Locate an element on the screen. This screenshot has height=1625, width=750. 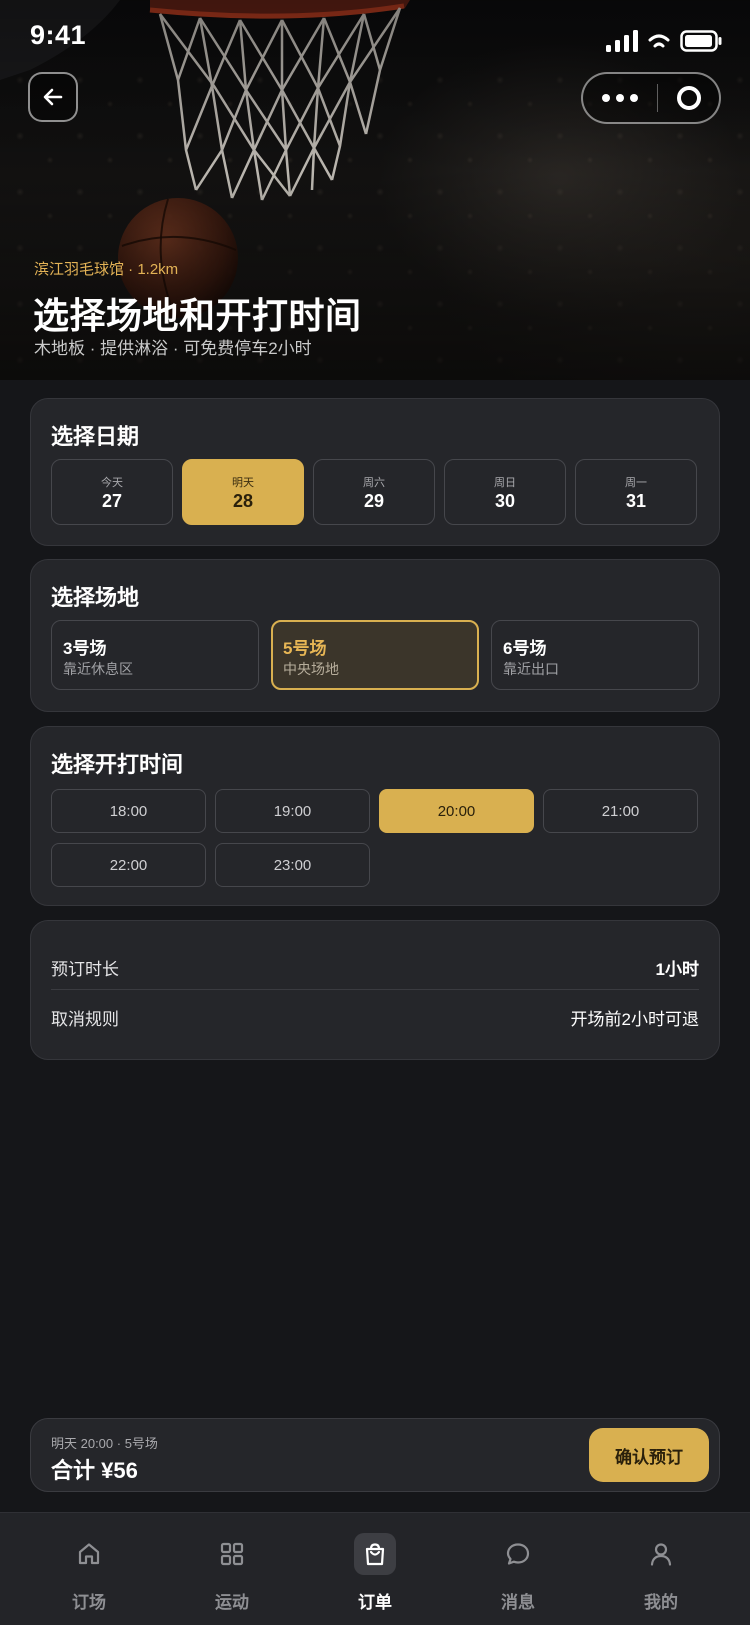
date-option: 周一 31 is located at coordinates (636, 492).